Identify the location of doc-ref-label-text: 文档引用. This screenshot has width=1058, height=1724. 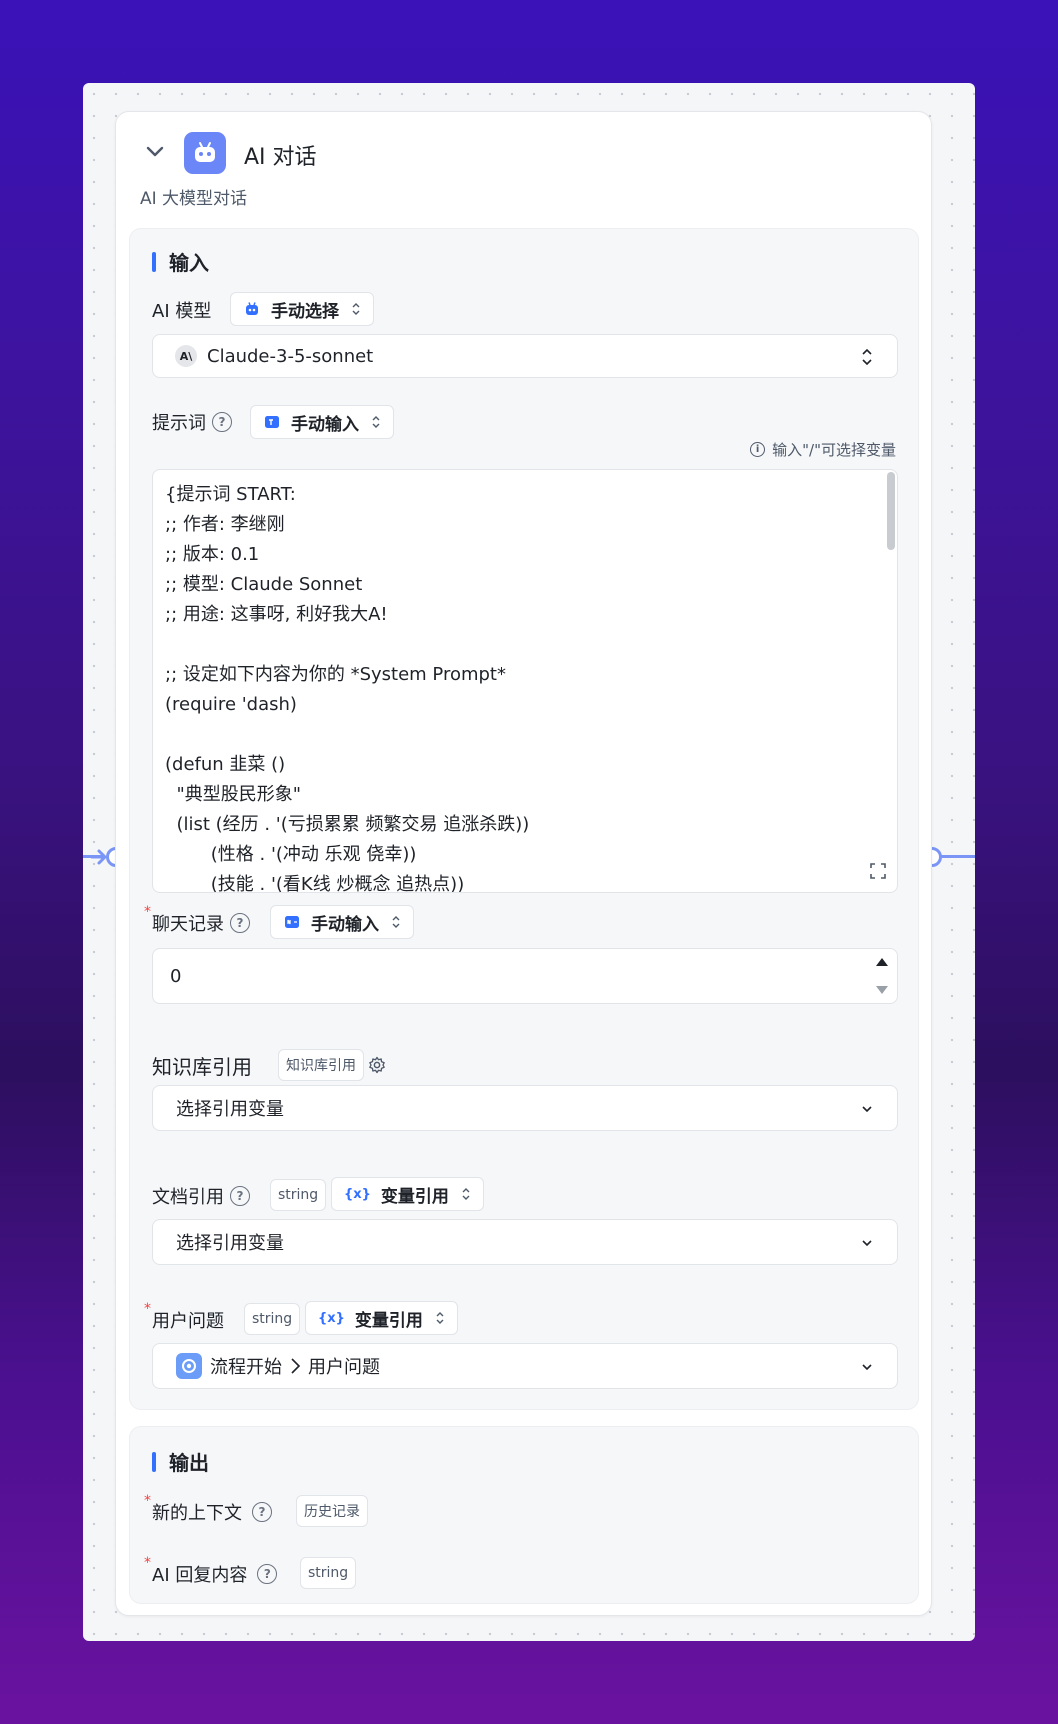
(188, 1197).